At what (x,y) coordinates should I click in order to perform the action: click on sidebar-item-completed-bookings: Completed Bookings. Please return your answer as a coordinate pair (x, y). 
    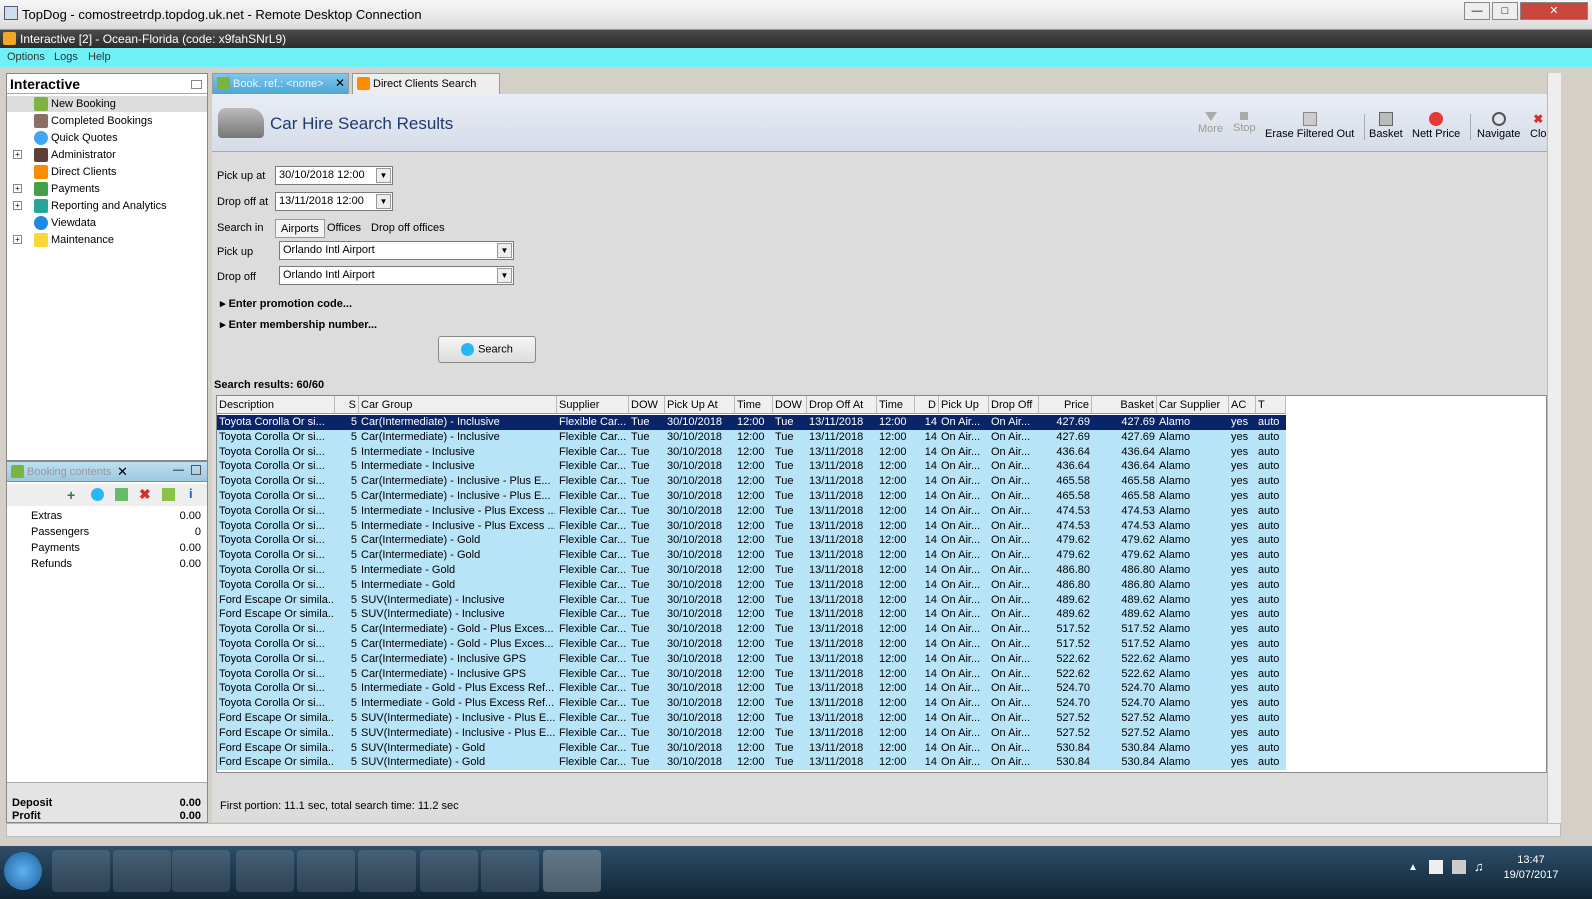
    Looking at the image, I should click on (107, 121).